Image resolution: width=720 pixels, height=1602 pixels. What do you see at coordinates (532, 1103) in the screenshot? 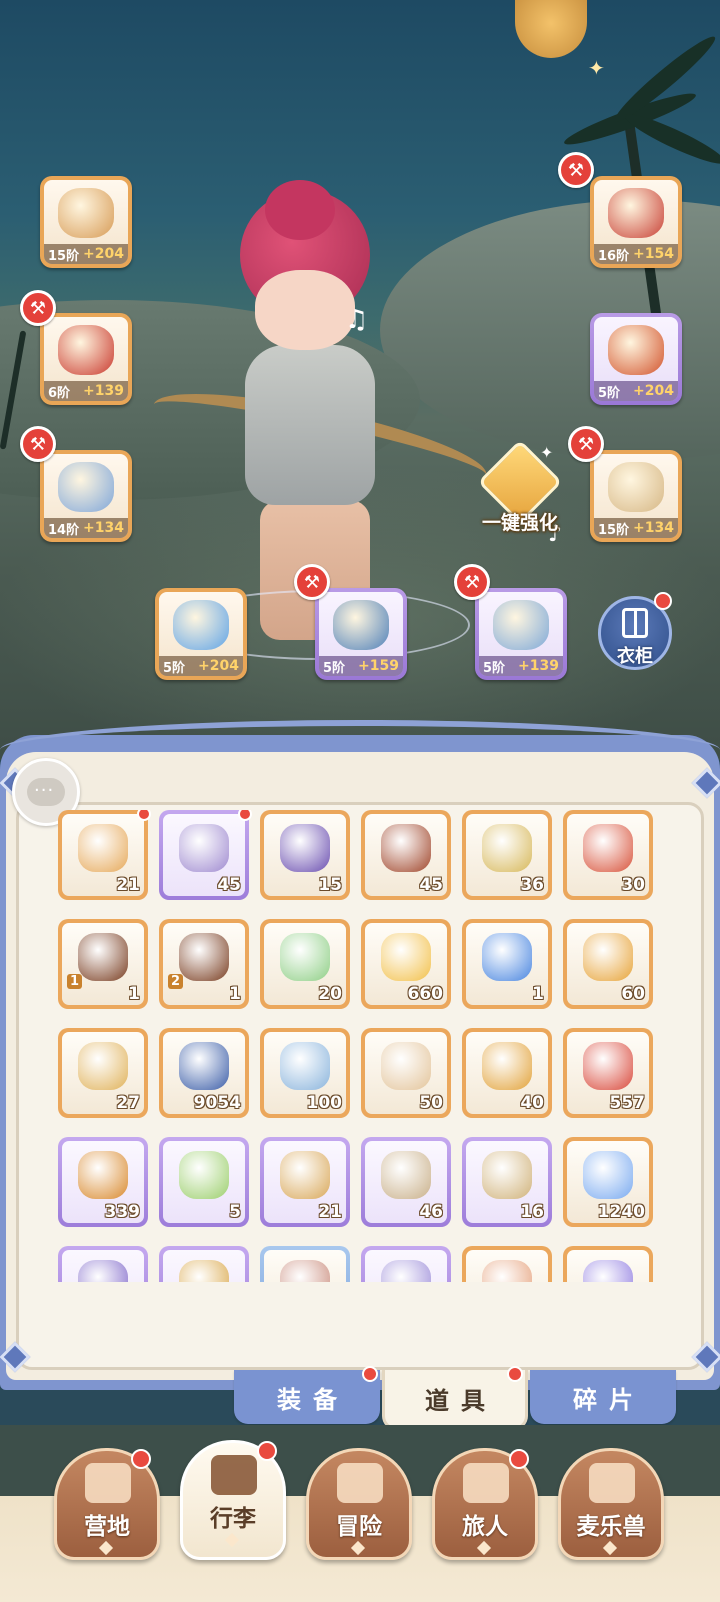
I see `item-count: 40` at bounding box center [532, 1103].